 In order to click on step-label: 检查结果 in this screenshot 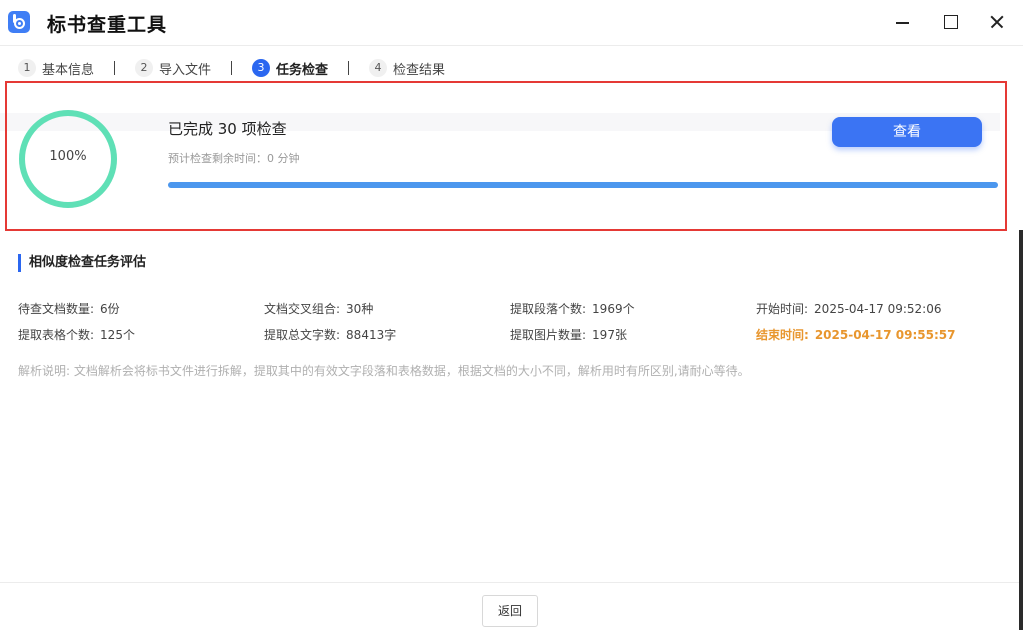, I will do `click(419, 70)`.